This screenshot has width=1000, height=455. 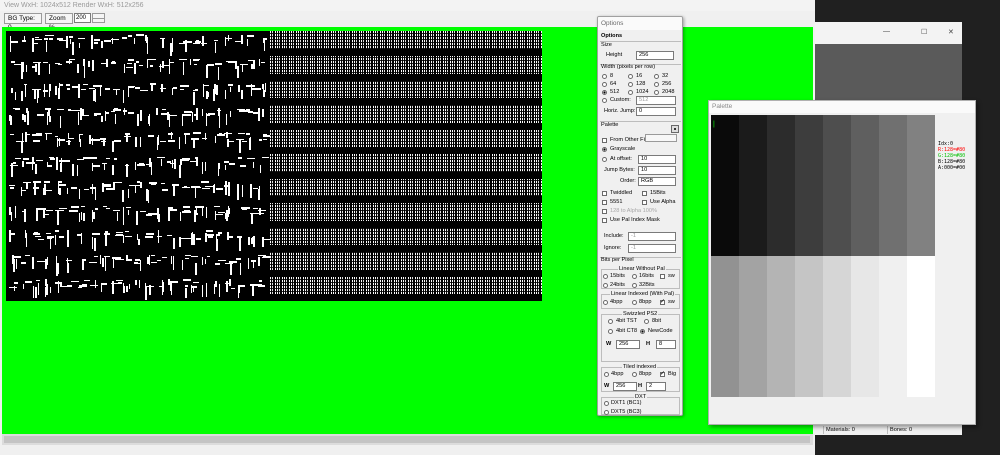 I want to click on tiled-h-field: 2, so click(x=656, y=386).